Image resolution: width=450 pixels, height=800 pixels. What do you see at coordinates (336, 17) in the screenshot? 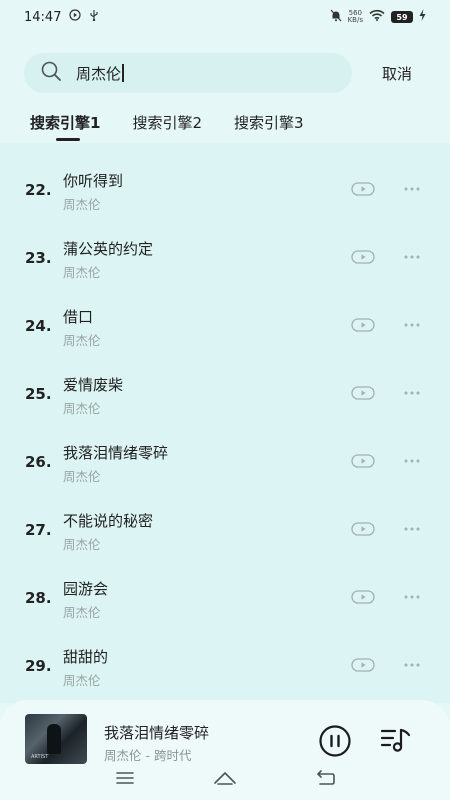
I see `mute-bell-icon` at bounding box center [336, 17].